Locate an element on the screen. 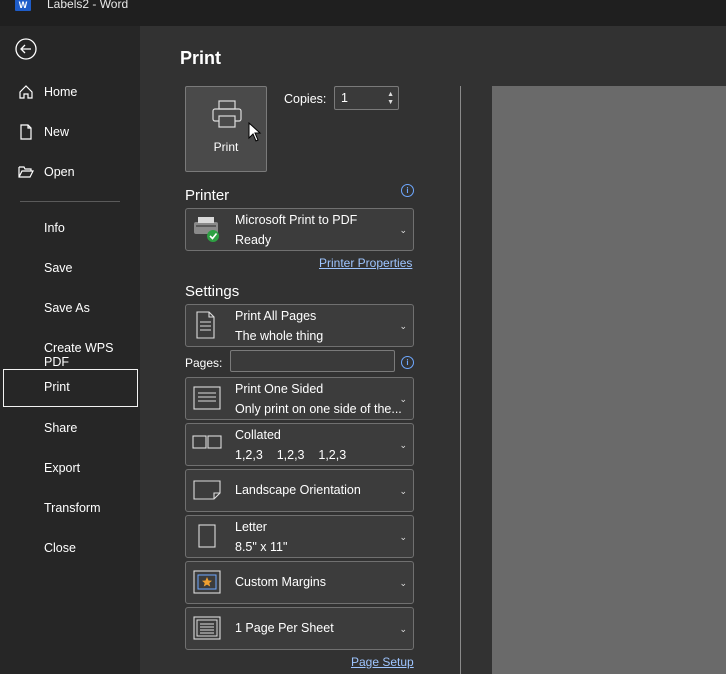  sidebar-item-new: New is located at coordinates (70, 133).